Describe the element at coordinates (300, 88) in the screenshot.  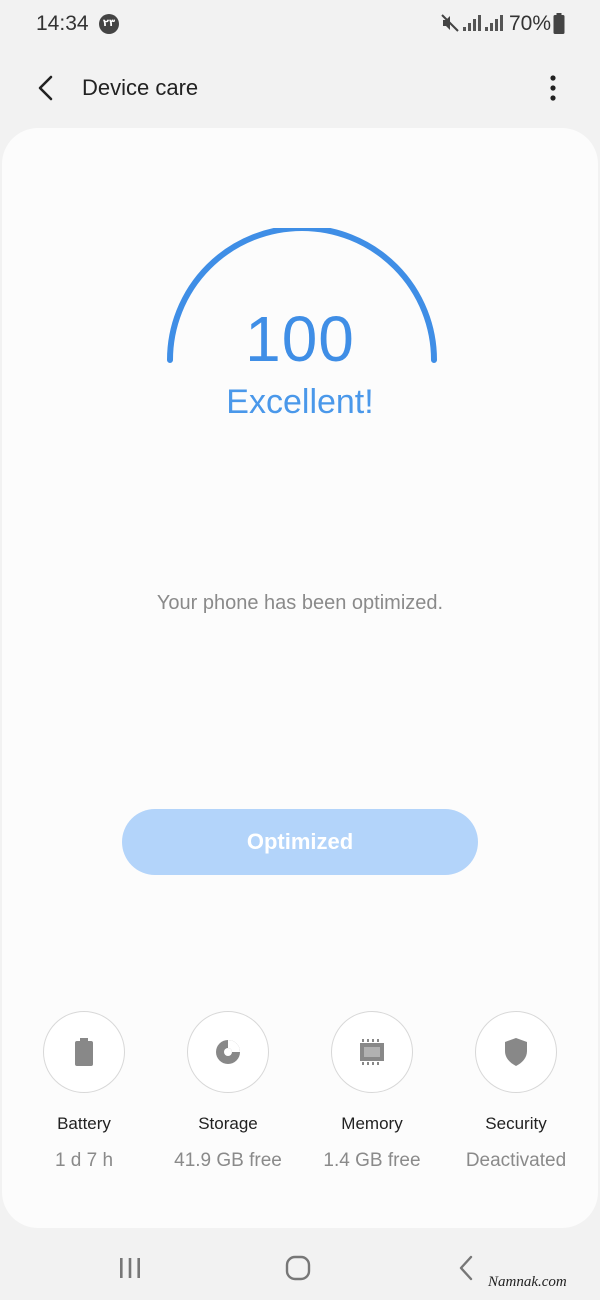
I see `app-bar: Device care` at that location.